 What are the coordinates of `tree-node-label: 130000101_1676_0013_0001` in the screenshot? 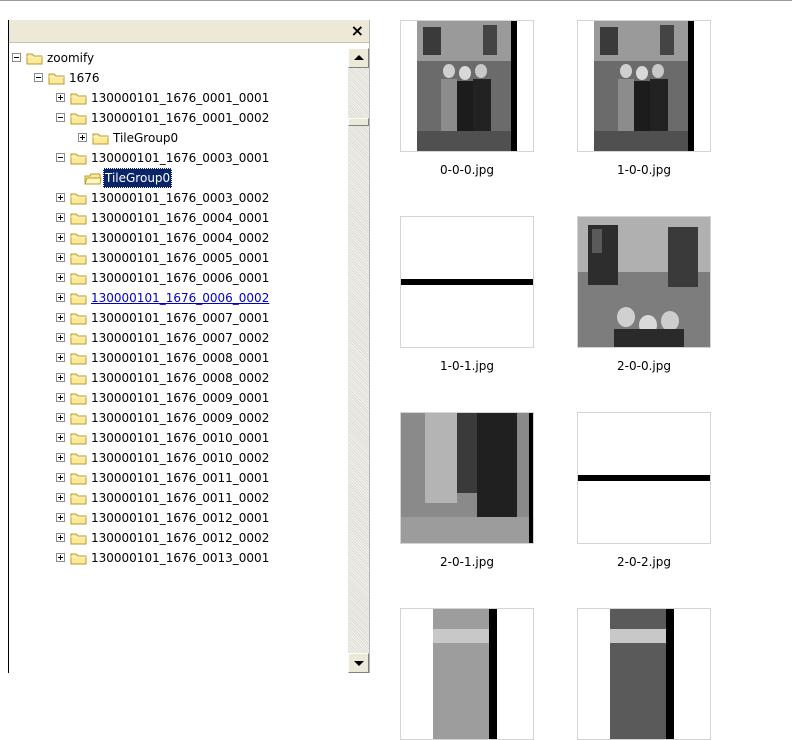 It's located at (180, 558).